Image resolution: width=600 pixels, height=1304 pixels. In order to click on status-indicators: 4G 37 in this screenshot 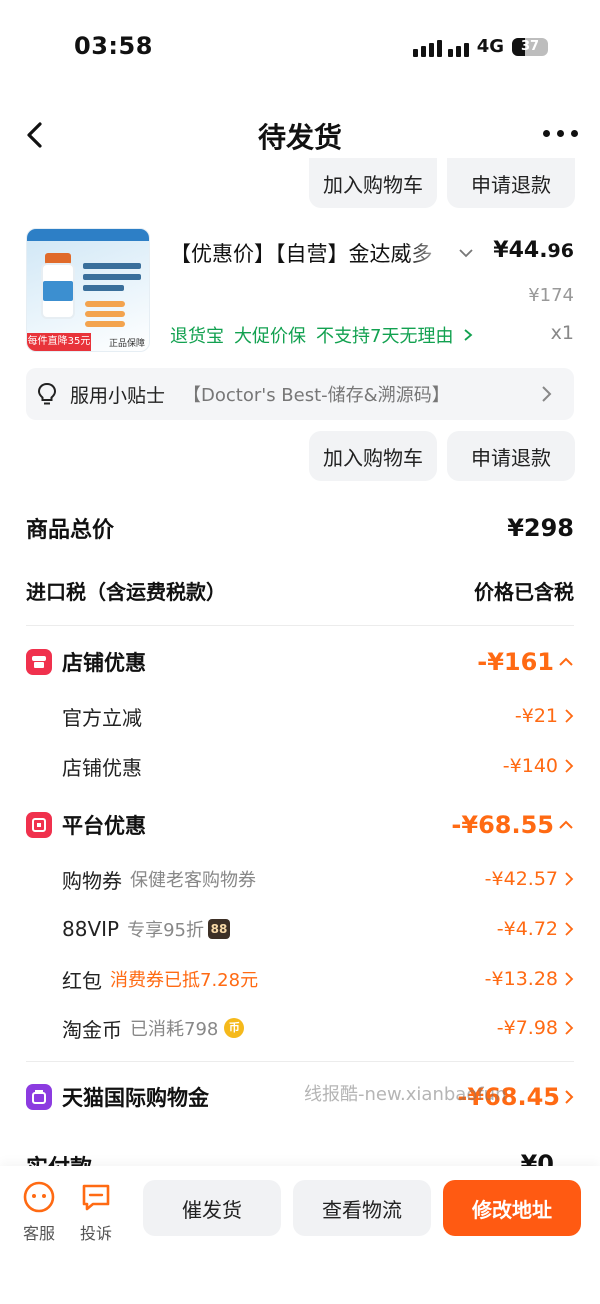, I will do `click(480, 46)`.